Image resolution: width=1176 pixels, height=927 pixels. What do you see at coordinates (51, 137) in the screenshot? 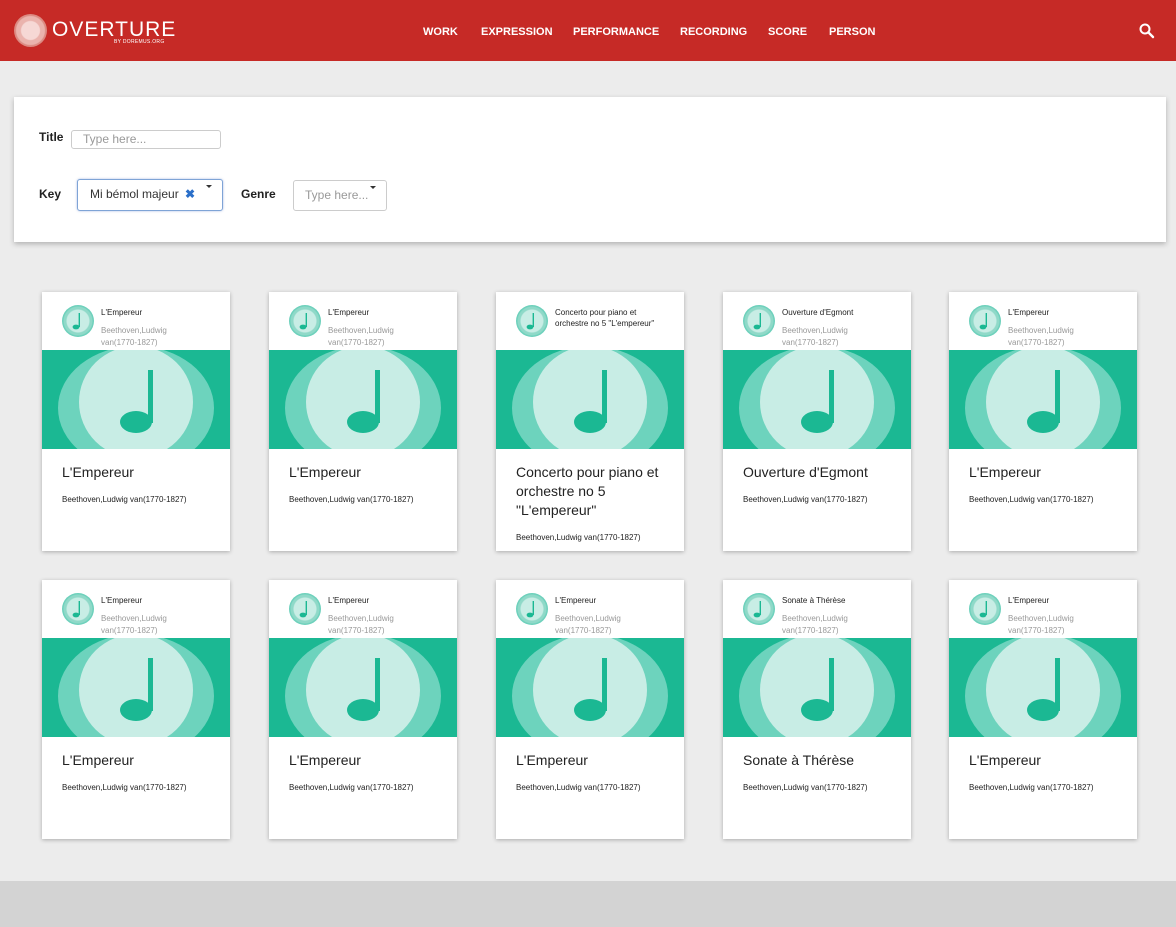
I see `title-label: Title` at bounding box center [51, 137].